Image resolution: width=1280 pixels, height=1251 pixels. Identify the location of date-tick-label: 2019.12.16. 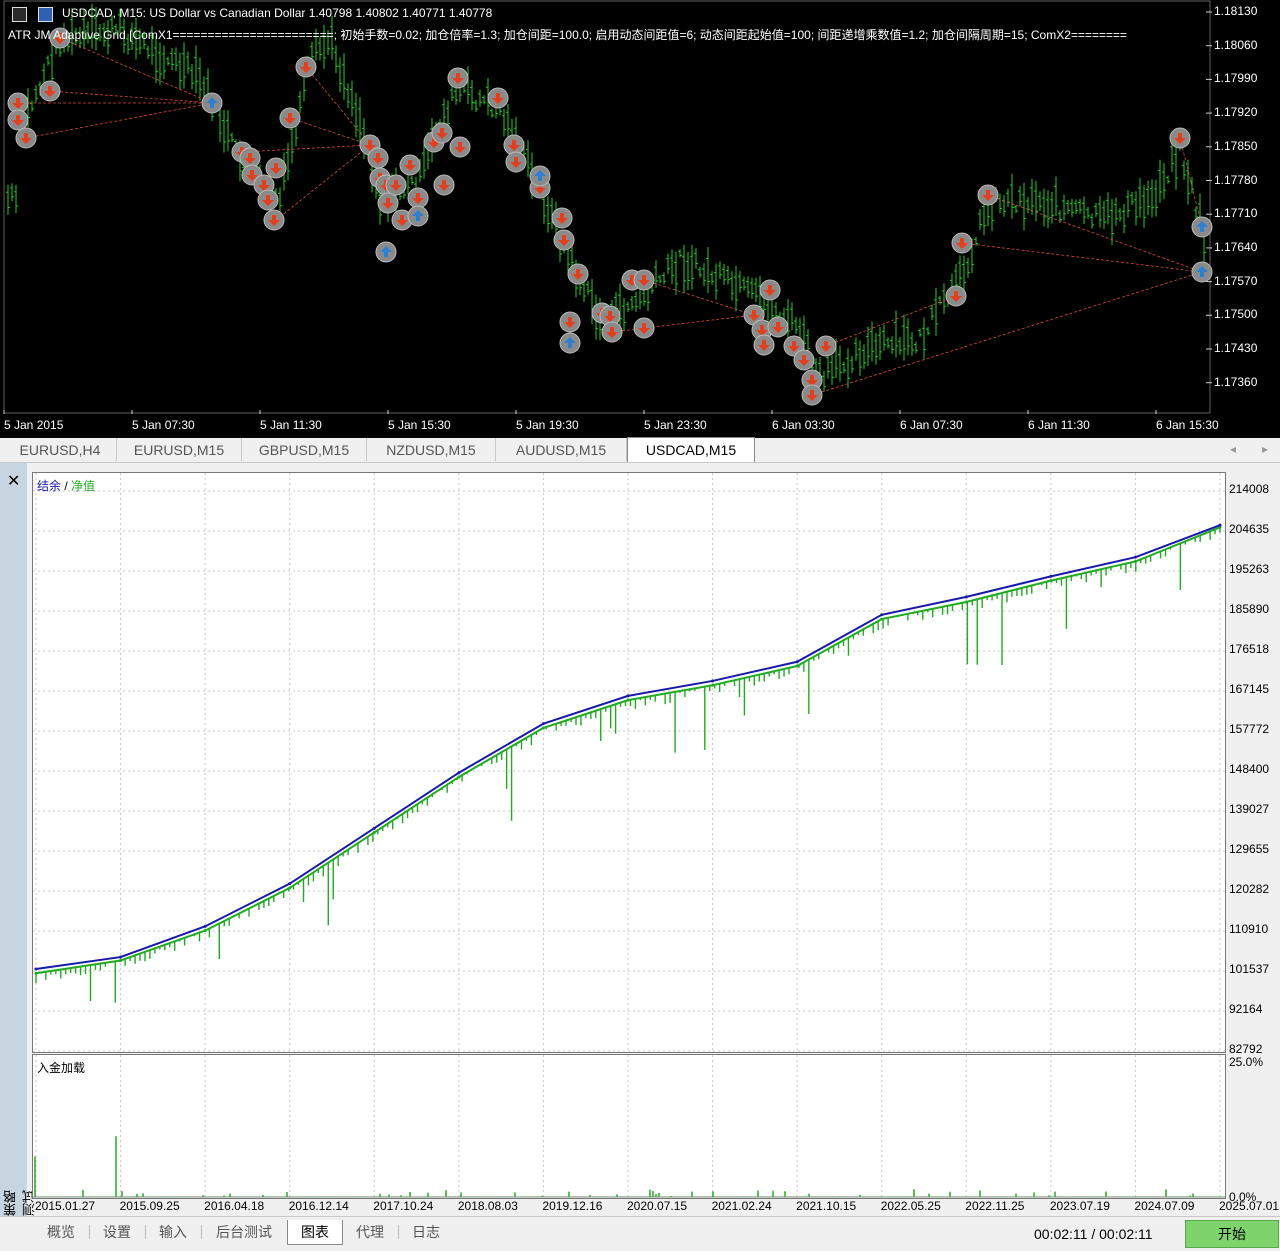
(572, 1206).